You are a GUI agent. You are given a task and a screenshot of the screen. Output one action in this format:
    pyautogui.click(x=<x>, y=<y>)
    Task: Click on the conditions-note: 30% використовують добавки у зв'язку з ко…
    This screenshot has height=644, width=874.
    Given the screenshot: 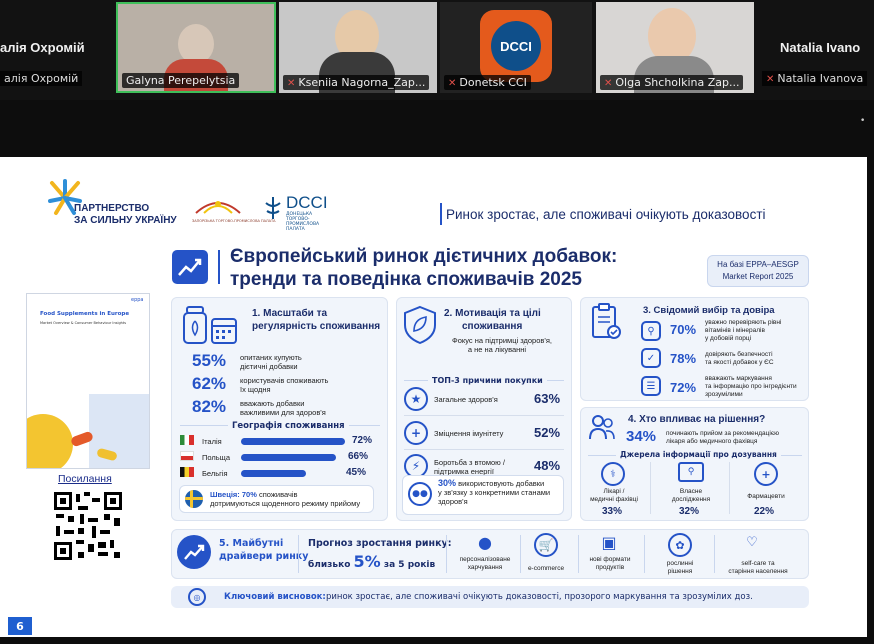 What is the action you would take?
    pyautogui.click(x=494, y=492)
    